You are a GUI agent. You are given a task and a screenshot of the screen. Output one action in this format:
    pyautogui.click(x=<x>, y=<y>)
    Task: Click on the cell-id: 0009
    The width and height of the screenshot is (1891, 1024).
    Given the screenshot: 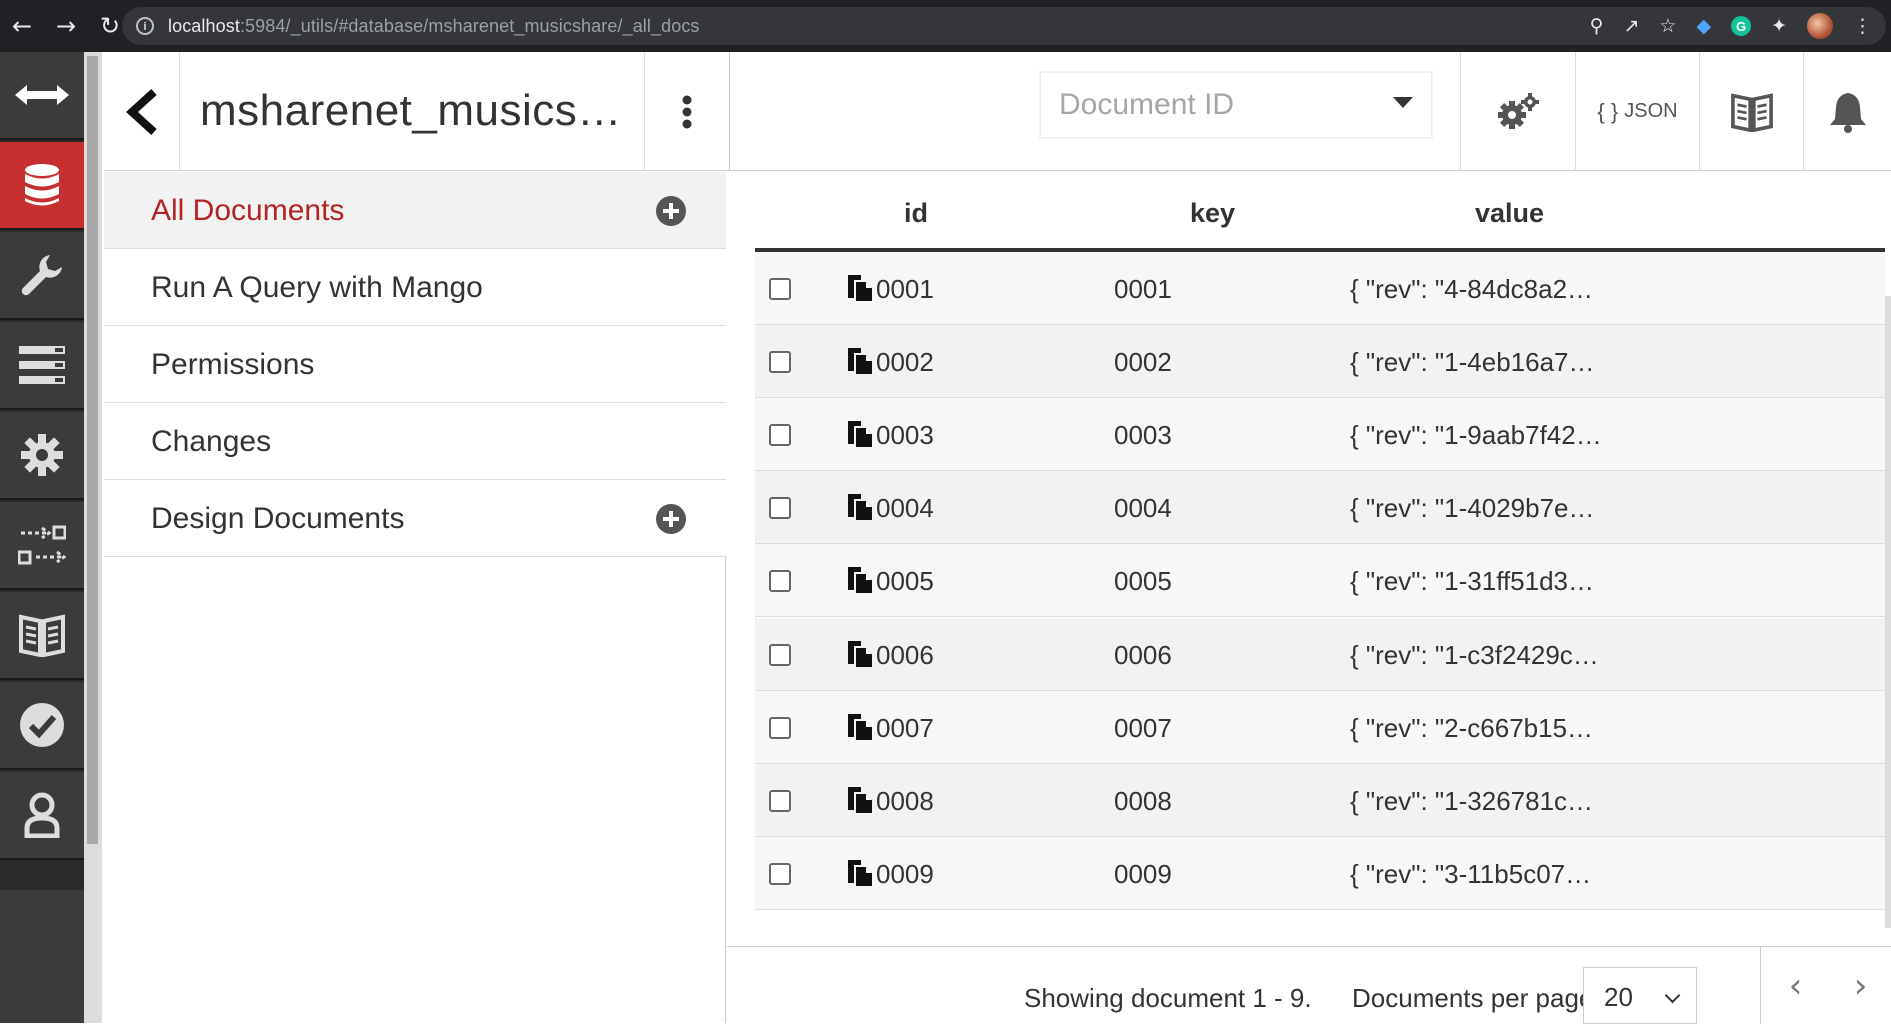 What is the action you would take?
    pyautogui.click(x=905, y=874)
    